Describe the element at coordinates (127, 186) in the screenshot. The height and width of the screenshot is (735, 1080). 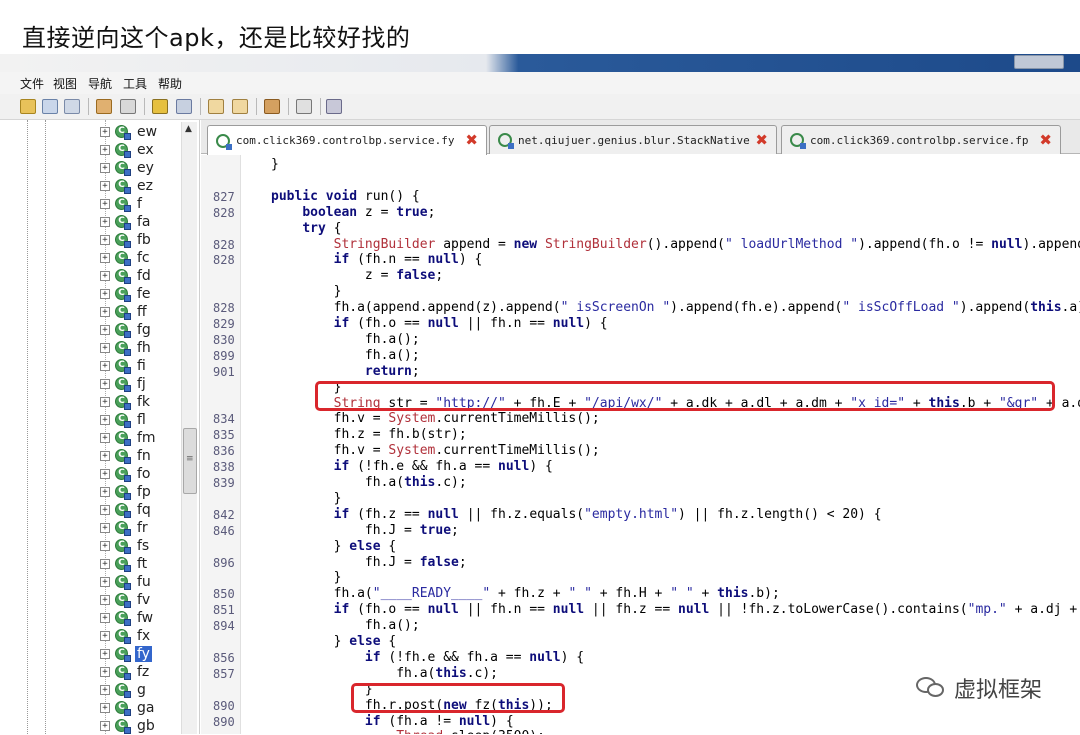
I see `tree-node: + Cez` at that location.